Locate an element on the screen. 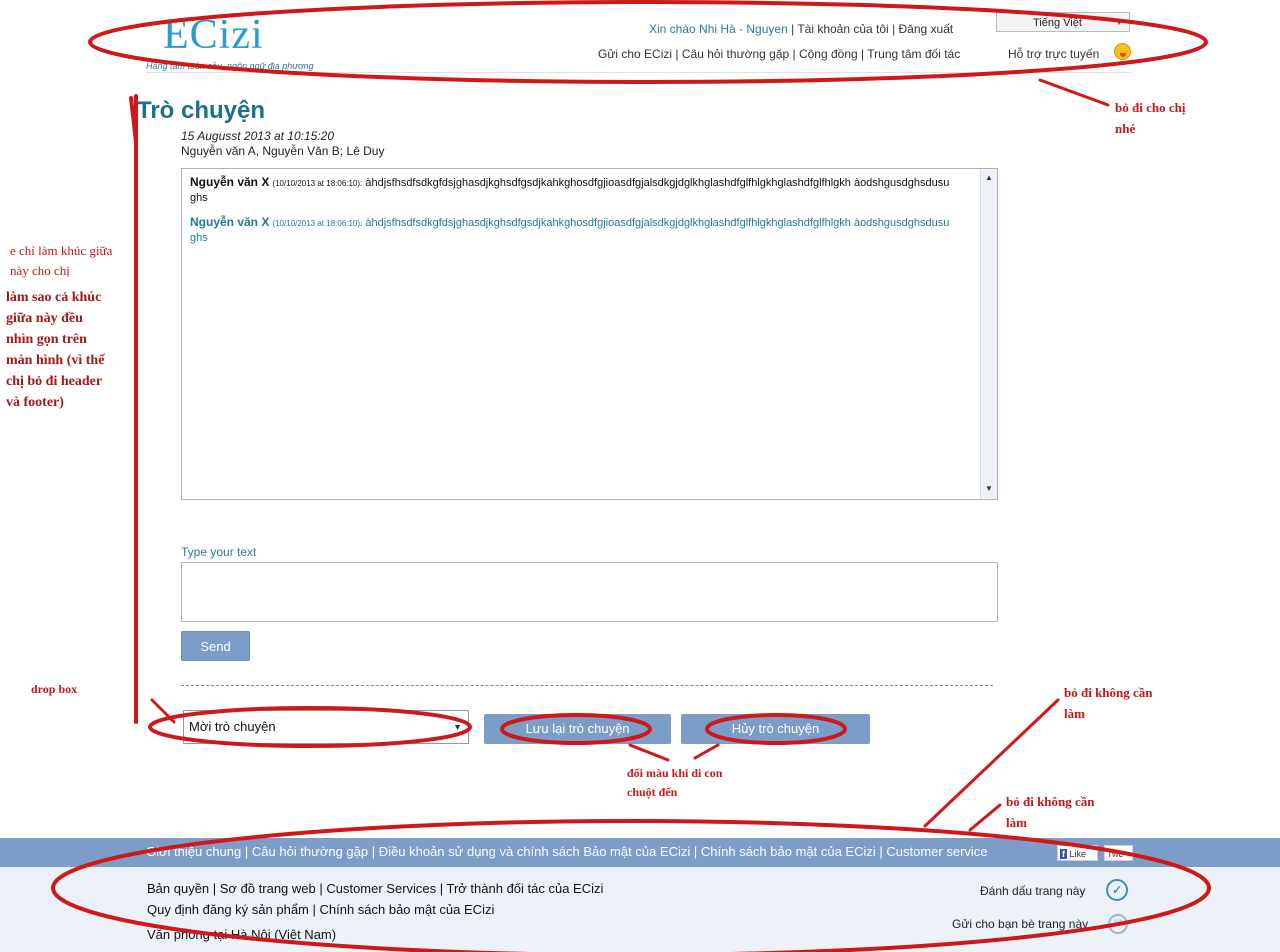 The width and height of the screenshot is (1280, 952). cancel-button-circle is located at coordinates (776, 729).